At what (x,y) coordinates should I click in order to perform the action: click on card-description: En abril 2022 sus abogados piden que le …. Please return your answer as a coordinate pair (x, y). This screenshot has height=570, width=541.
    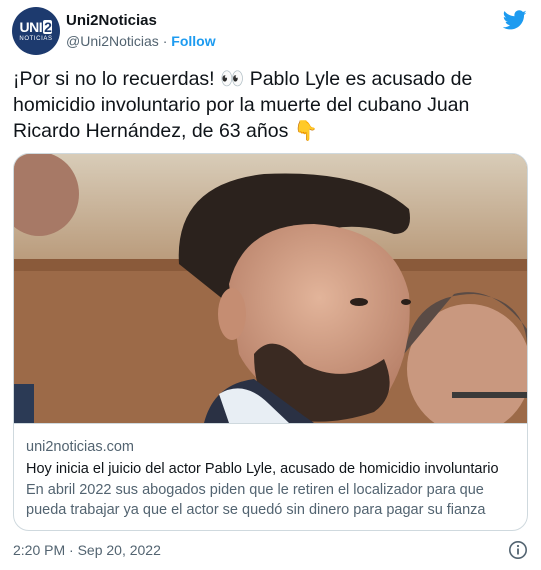
    Looking at the image, I should click on (256, 500).